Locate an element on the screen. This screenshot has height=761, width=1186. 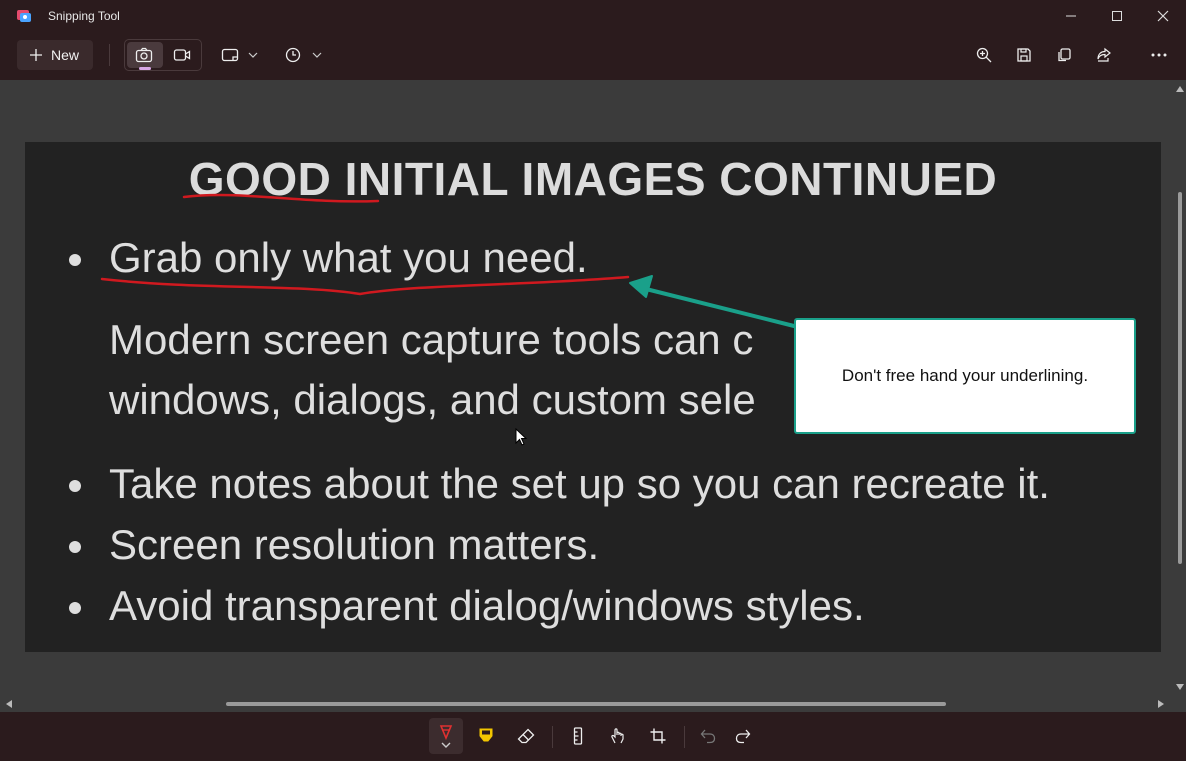
maximize-button is located at coordinates (1117, 16).